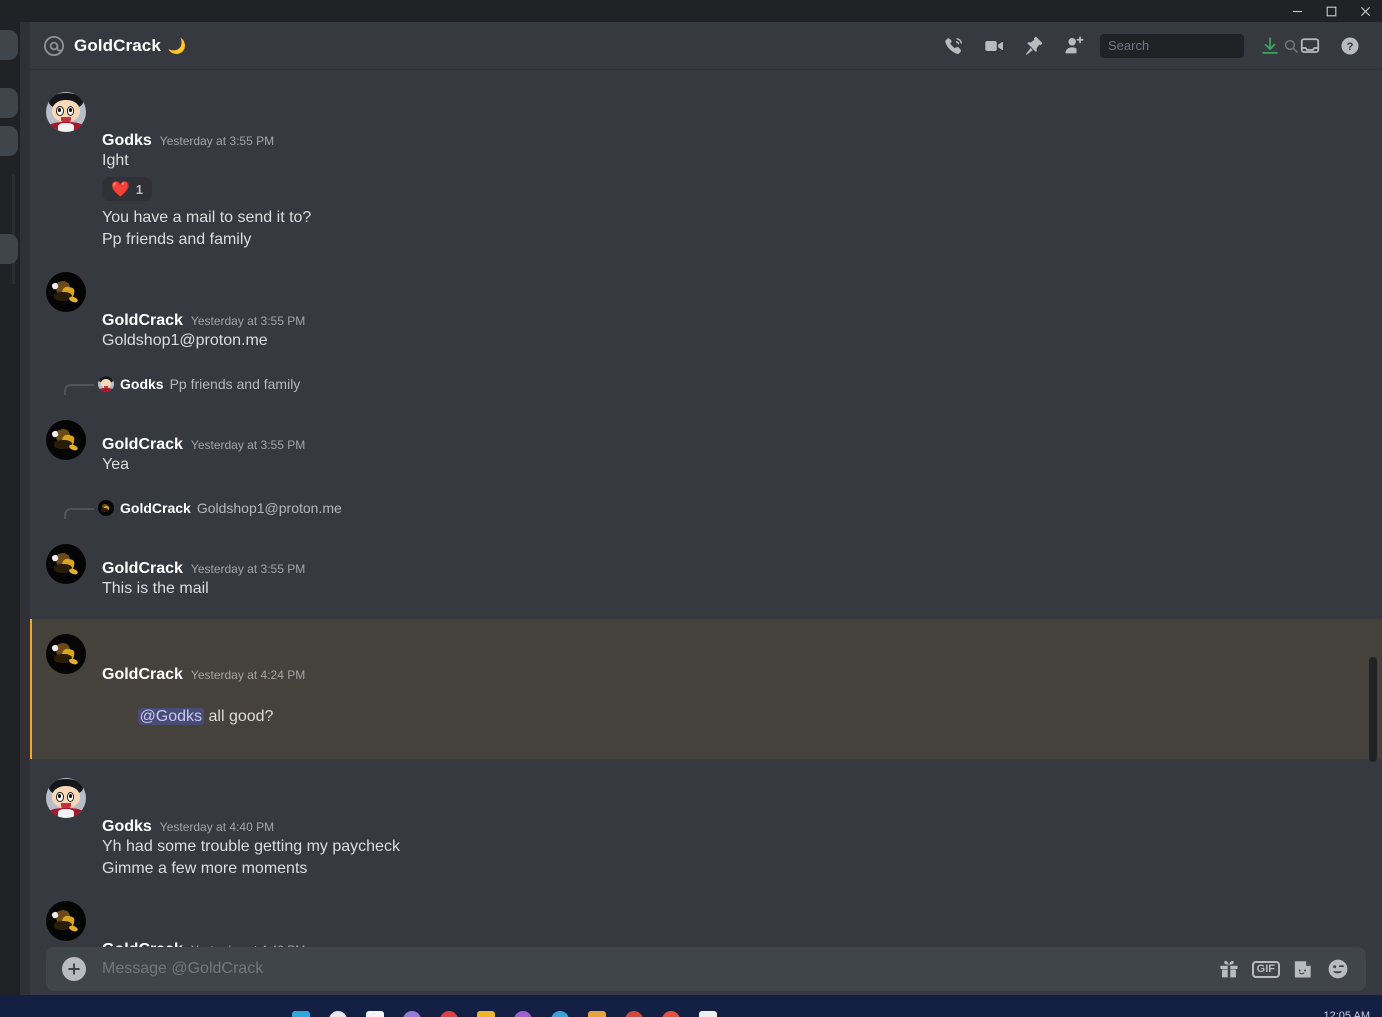 This screenshot has height=1017, width=1382. Describe the element at coordinates (660, 969) in the screenshot. I see `message-input` at that location.